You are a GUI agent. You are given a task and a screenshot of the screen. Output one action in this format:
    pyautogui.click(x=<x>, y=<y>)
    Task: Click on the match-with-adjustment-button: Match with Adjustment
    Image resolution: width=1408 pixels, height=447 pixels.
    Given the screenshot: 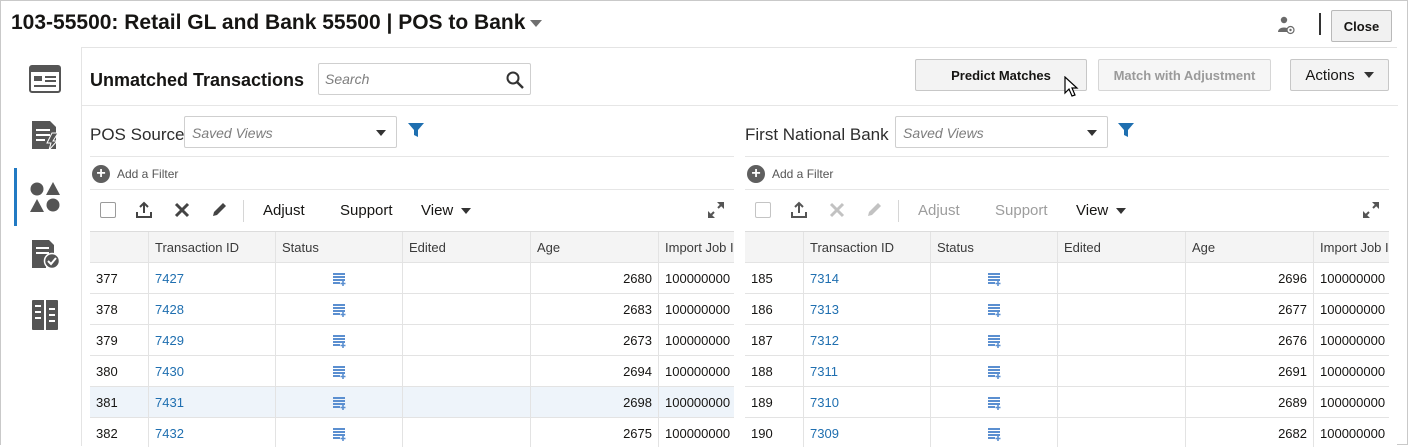 What is the action you would take?
    pyautogui.click(x=1184, y=75)
    